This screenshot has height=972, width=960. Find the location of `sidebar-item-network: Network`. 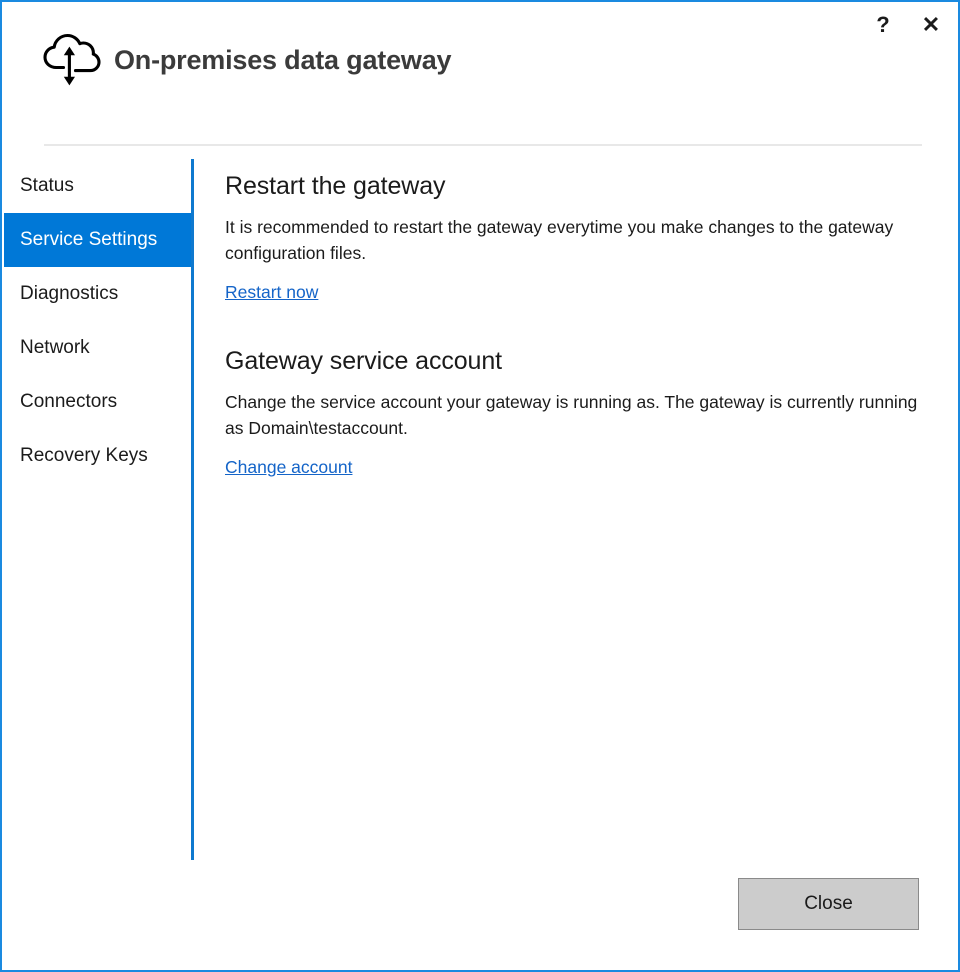

sidebar-item-network: Network is located at coordinates (97, 348).